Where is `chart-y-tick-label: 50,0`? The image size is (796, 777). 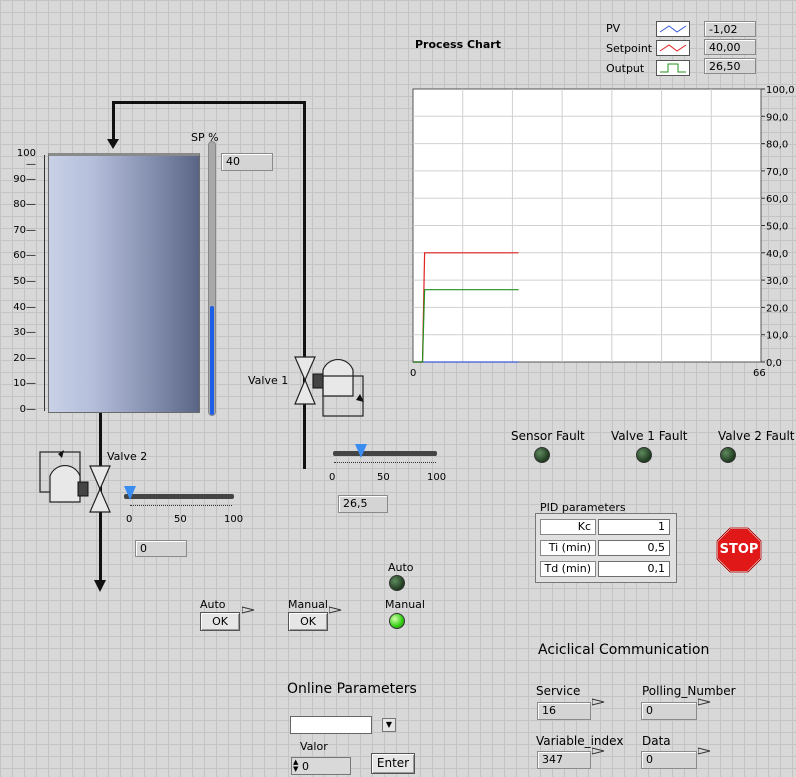
chart-y-tick-label: 50,0 is located at coordinates (777, 227).